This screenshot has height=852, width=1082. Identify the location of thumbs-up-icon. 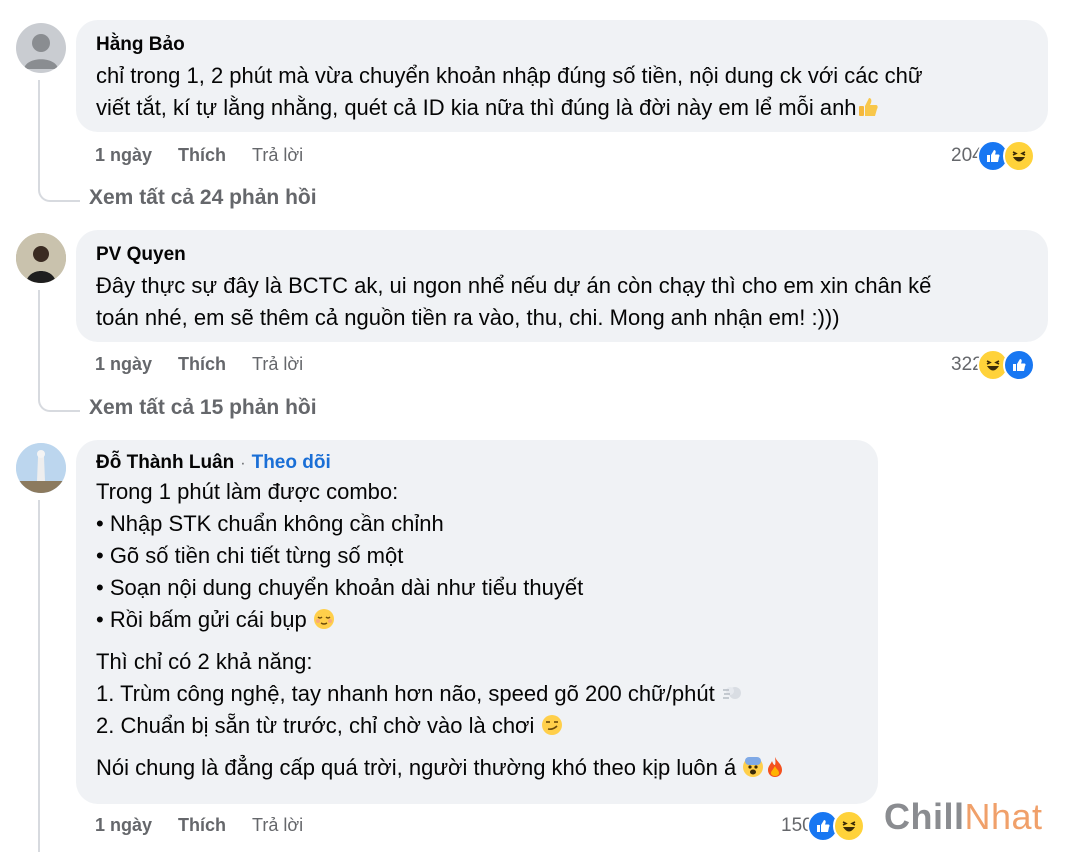
(868, 106).